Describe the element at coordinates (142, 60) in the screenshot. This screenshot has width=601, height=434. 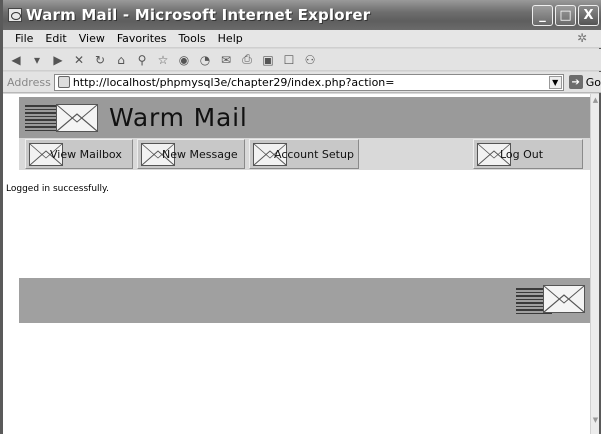
I see `search-icon: ⚲` at that location.